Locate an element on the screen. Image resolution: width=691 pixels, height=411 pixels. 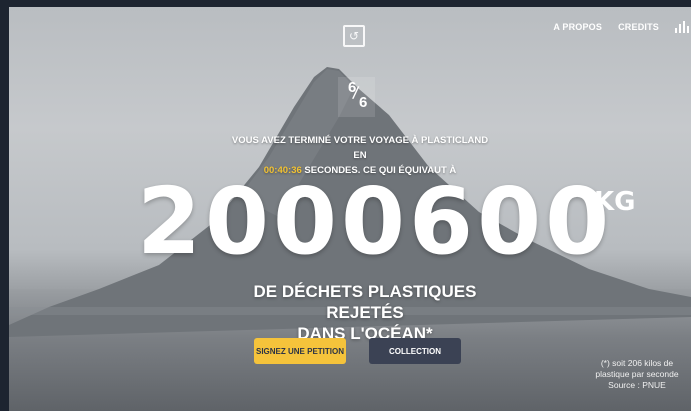
footnote-line2: plastique par seconde is located at coordinates (637, 374).